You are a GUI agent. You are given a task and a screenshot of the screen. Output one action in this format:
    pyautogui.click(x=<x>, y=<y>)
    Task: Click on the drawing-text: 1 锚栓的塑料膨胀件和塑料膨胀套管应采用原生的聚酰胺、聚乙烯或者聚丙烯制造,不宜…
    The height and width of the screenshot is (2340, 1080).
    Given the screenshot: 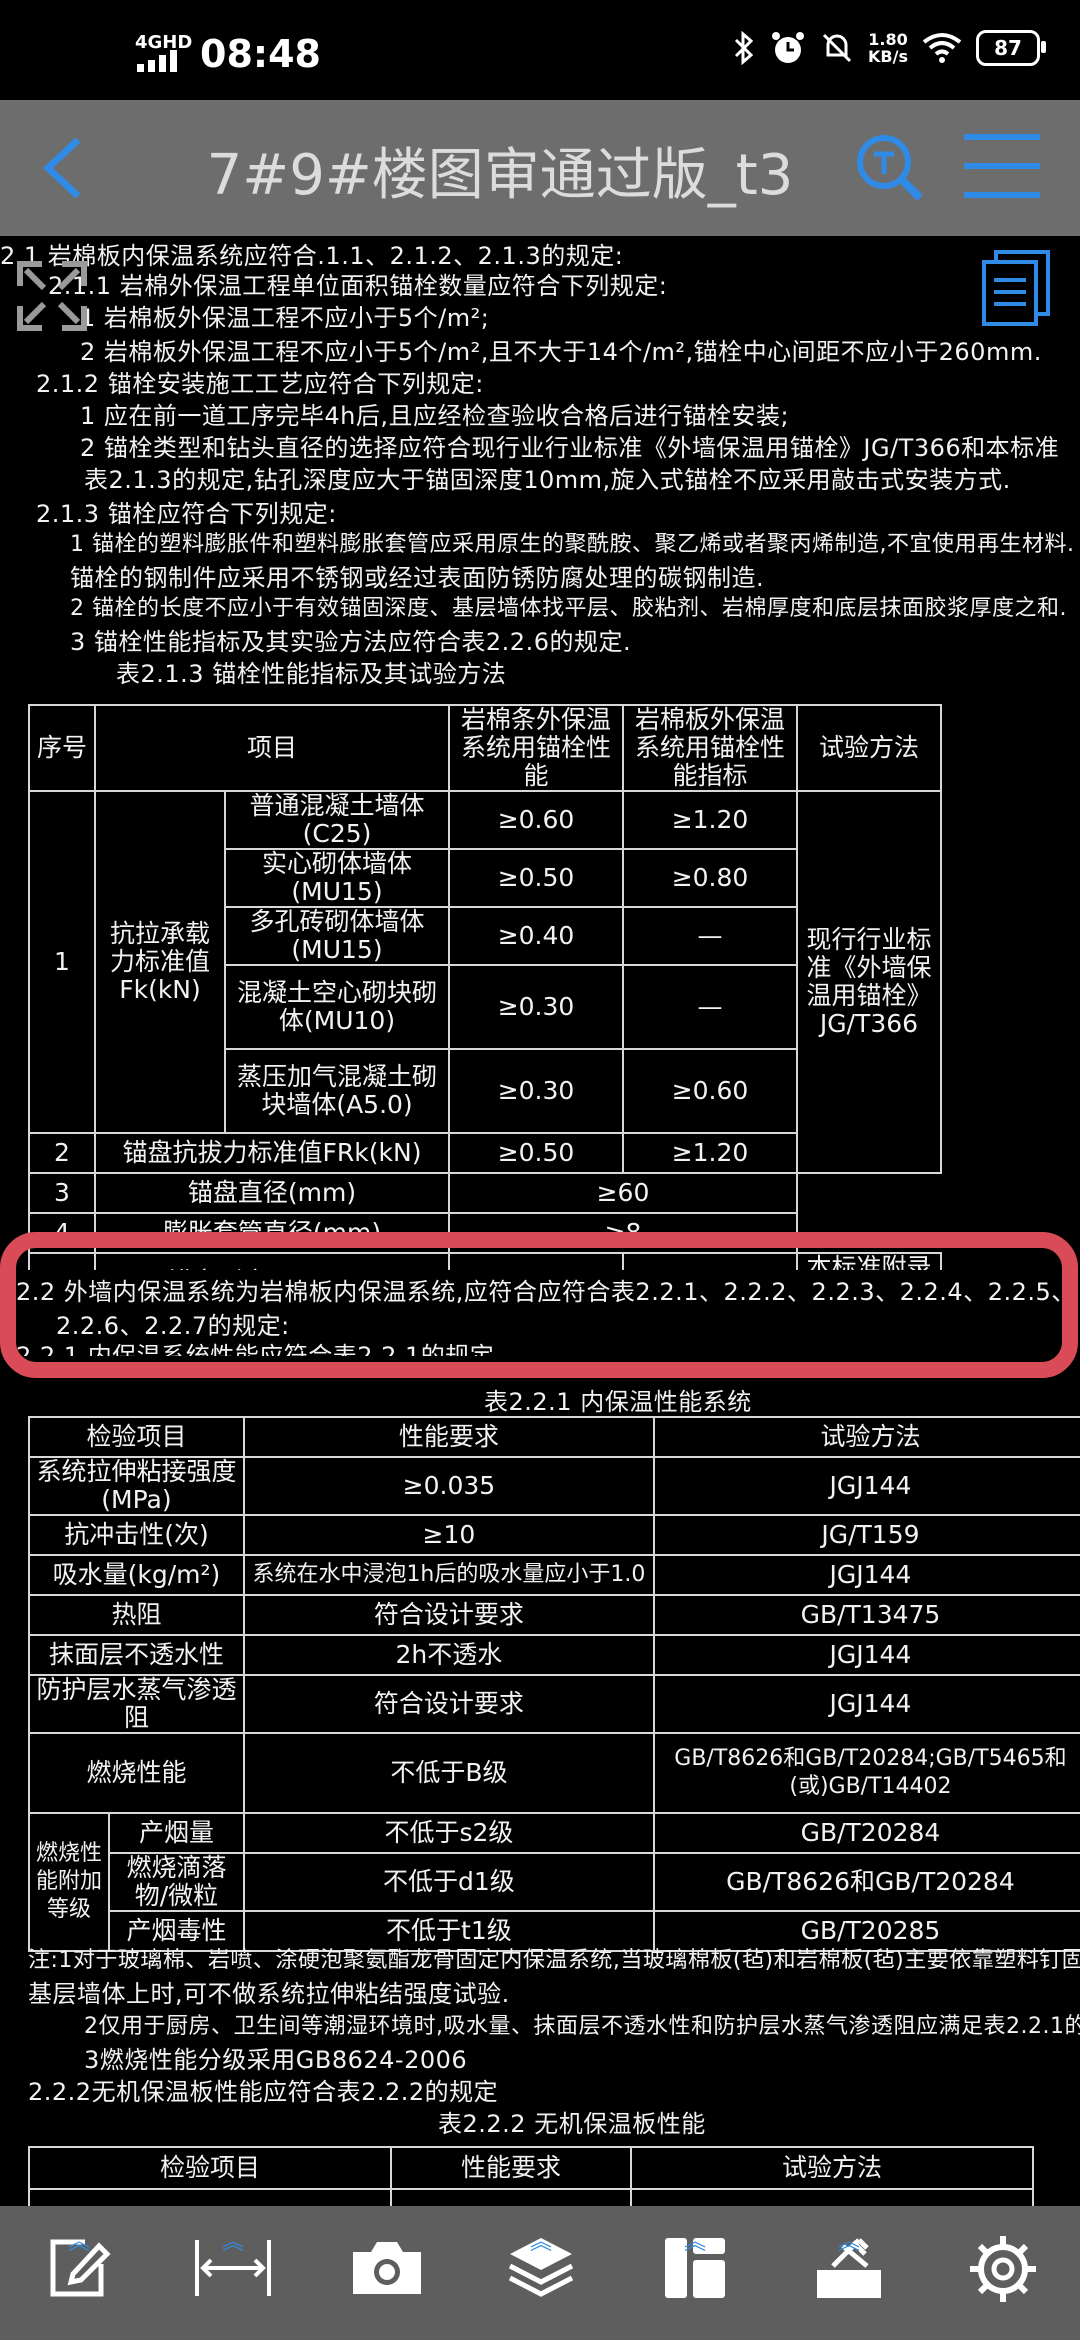 What is the action you would take?
    pyautogui.click(x=572, y=544)
    